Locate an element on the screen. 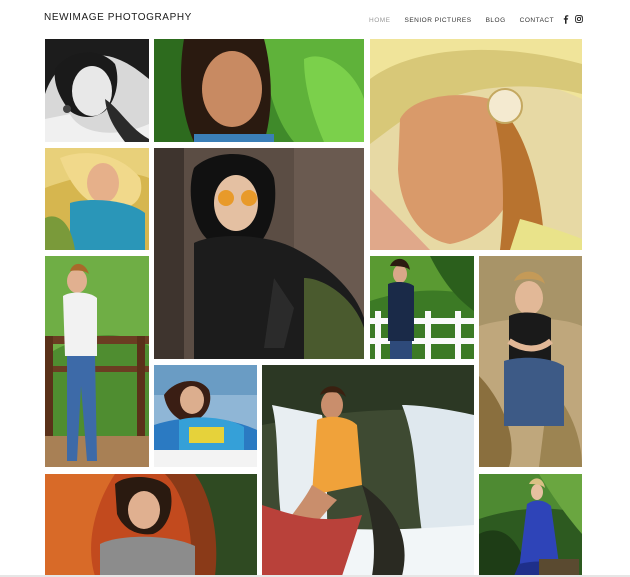 Image resolution: width=630 pixels, height=577 pixels. portrait-autumn-leaves-image is located at coordinates (151, 525).